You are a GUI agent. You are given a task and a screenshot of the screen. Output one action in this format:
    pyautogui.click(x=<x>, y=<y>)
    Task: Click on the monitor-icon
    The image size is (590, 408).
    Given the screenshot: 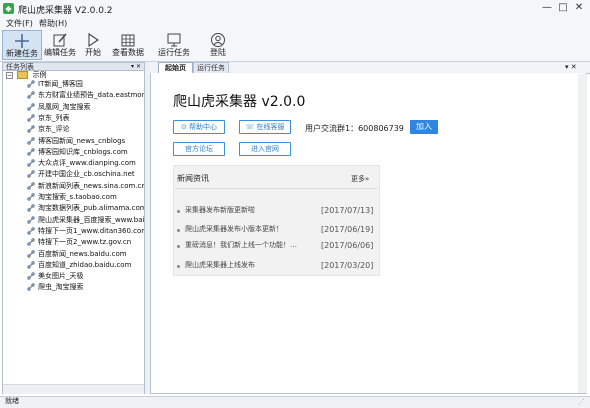 What is the action you would take?
    pyautogui.click(x=174, y=40)
    